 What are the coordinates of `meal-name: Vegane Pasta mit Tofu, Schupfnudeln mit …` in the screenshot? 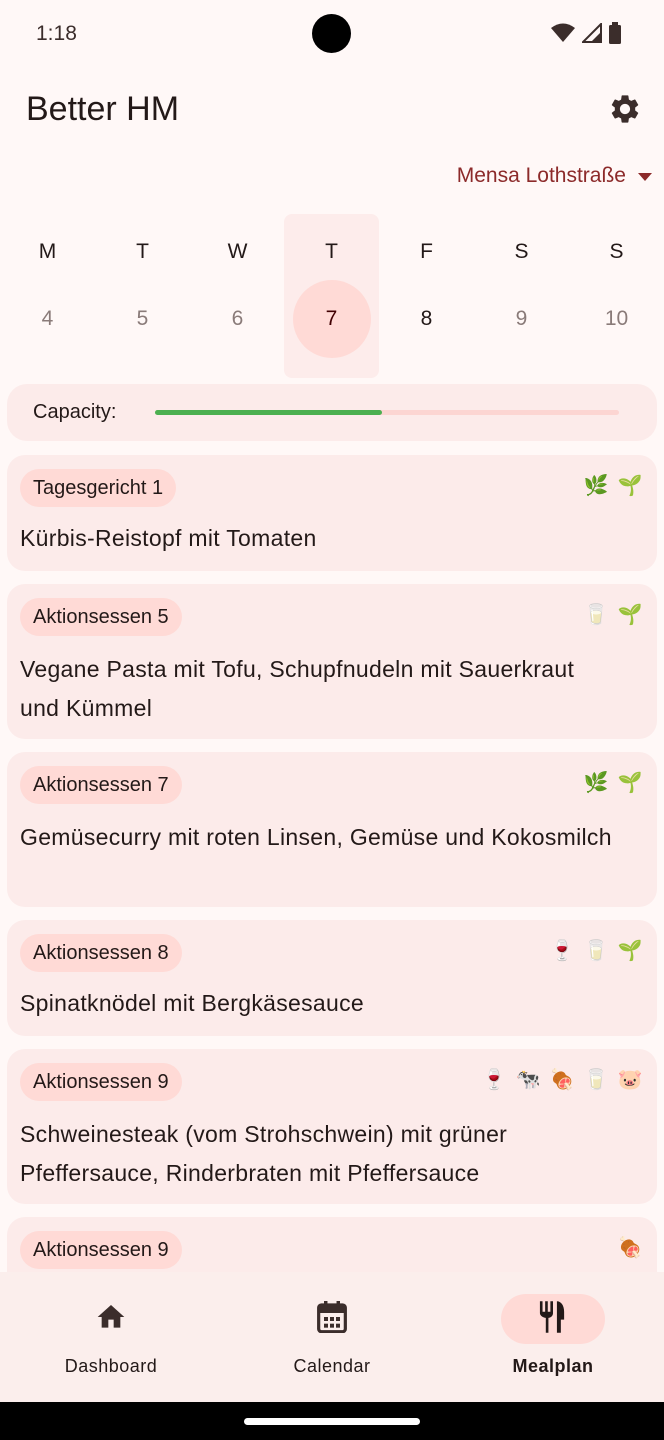 It's located at (297, 688).